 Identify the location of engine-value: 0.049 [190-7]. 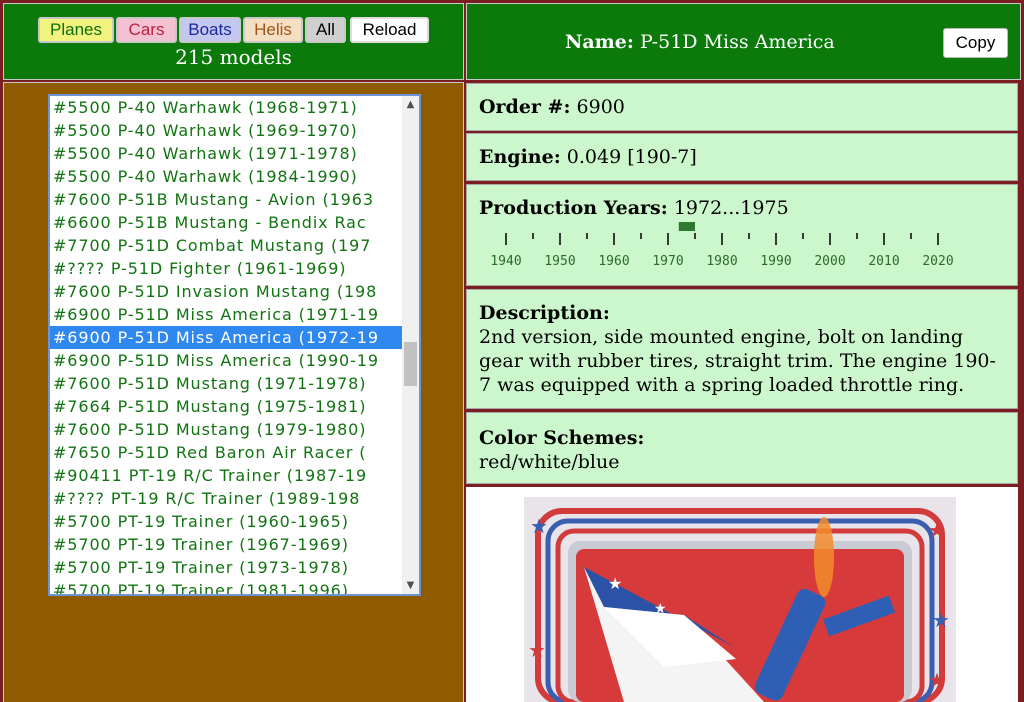
(631, 157).